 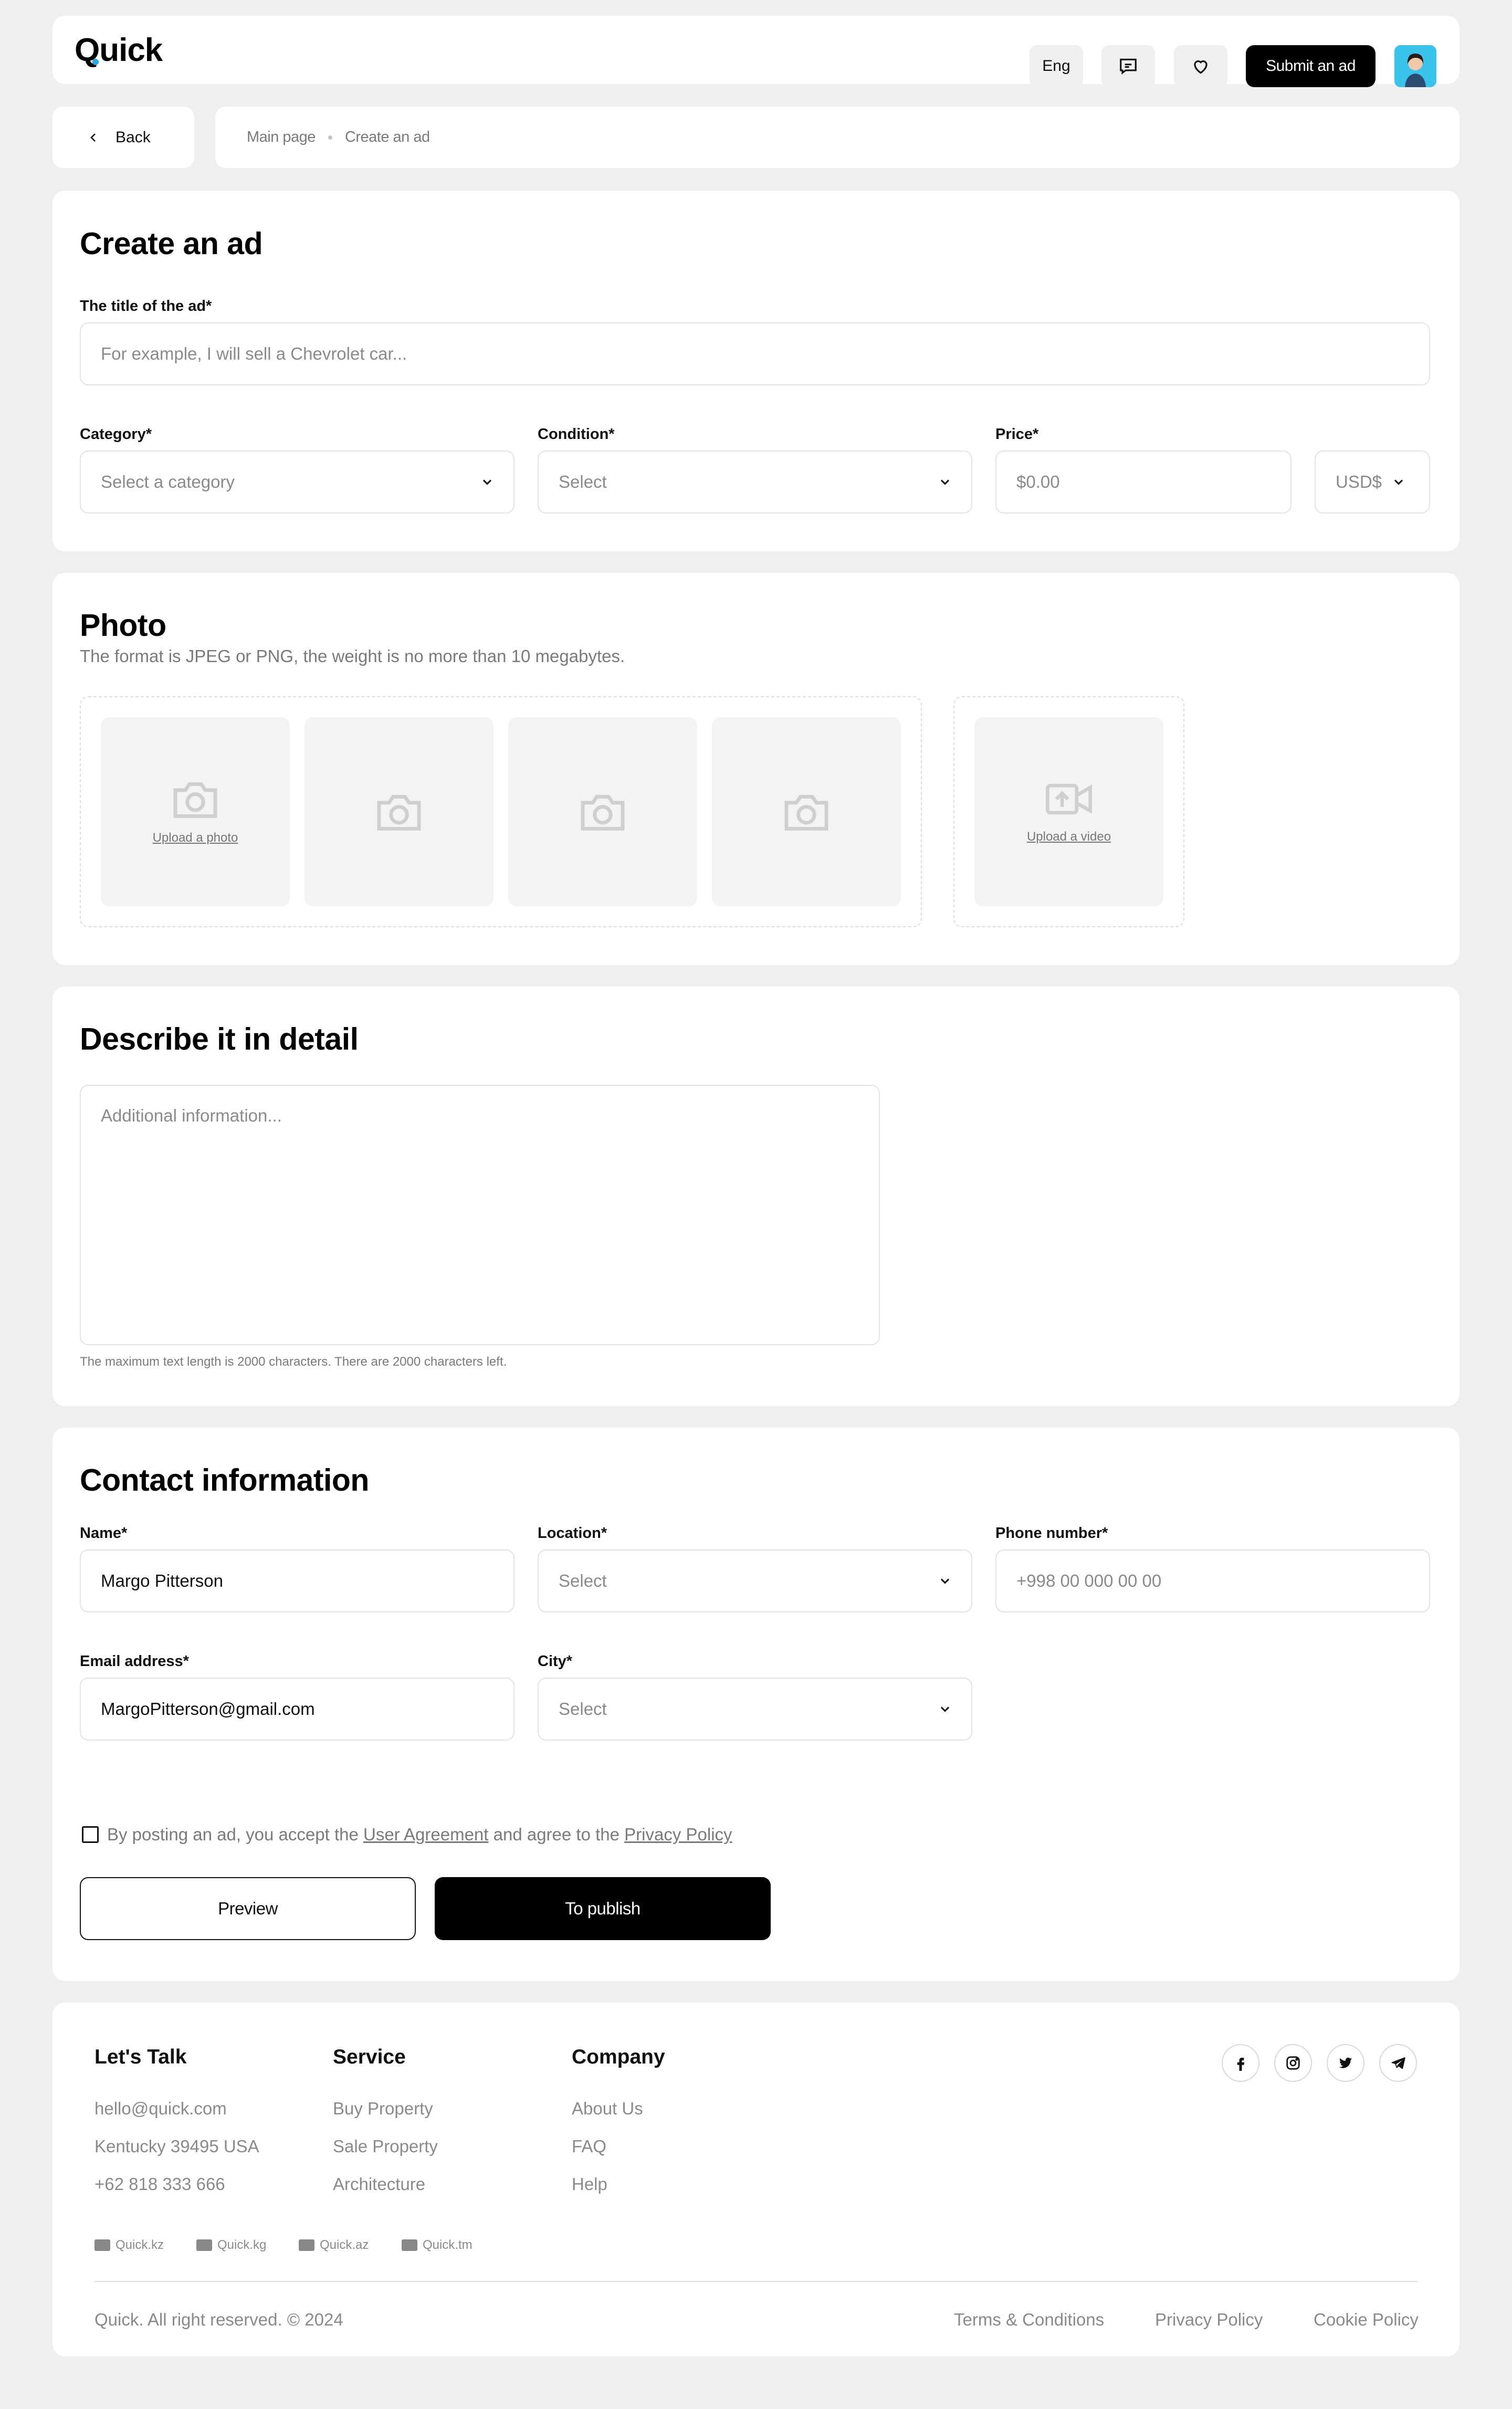 I want to click on footer-lets-talk-title: Let's Talk, so click(x=140, y=2057).